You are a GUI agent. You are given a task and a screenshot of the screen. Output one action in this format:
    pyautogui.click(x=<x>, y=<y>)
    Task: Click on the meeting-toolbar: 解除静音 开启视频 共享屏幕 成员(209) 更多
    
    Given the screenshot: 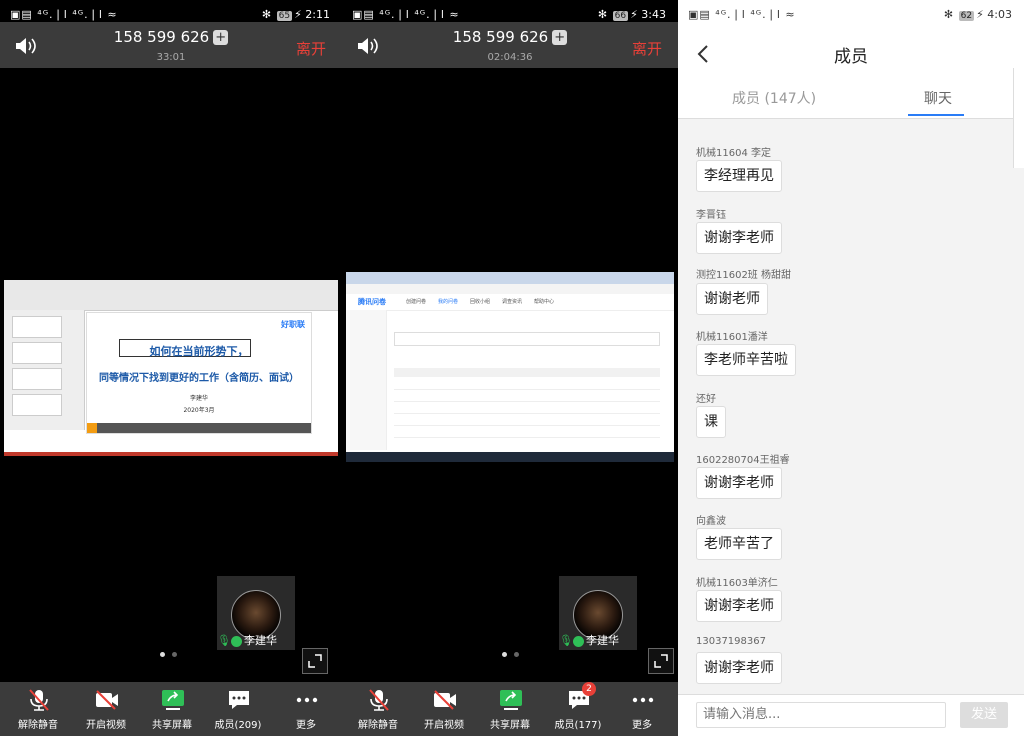 What is the action you would take?
    pyautogui.click(x=171, y=709)
    